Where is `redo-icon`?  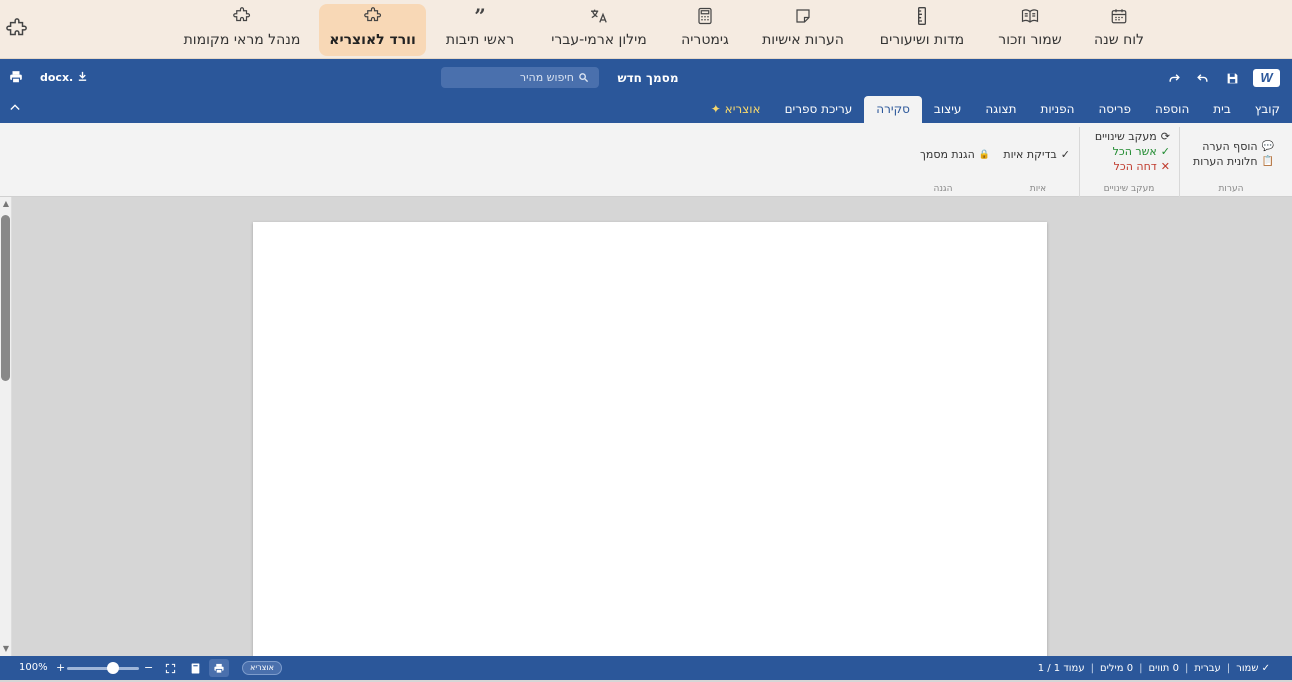 redo-icon is located at coordinates (1174, 78).